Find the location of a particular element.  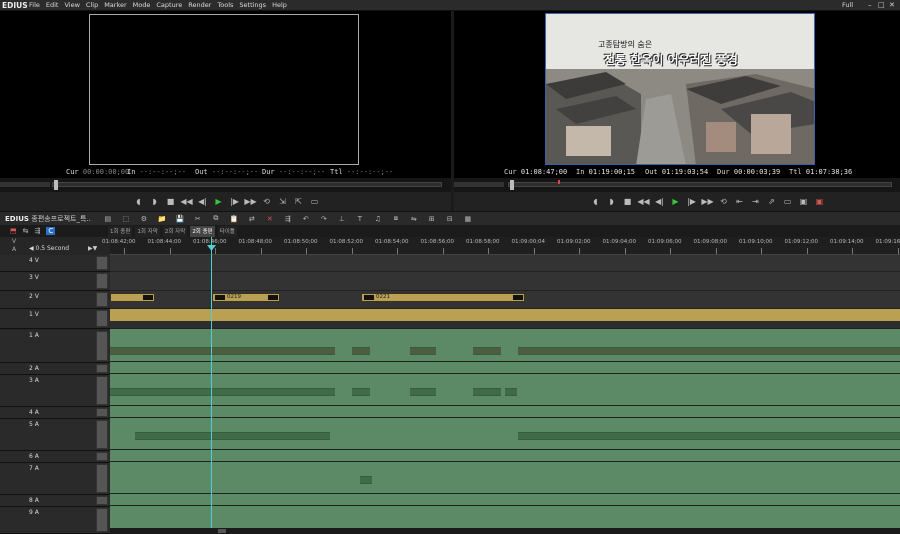

rec-record-icon: ▣ is located at coordinates (819, 201).